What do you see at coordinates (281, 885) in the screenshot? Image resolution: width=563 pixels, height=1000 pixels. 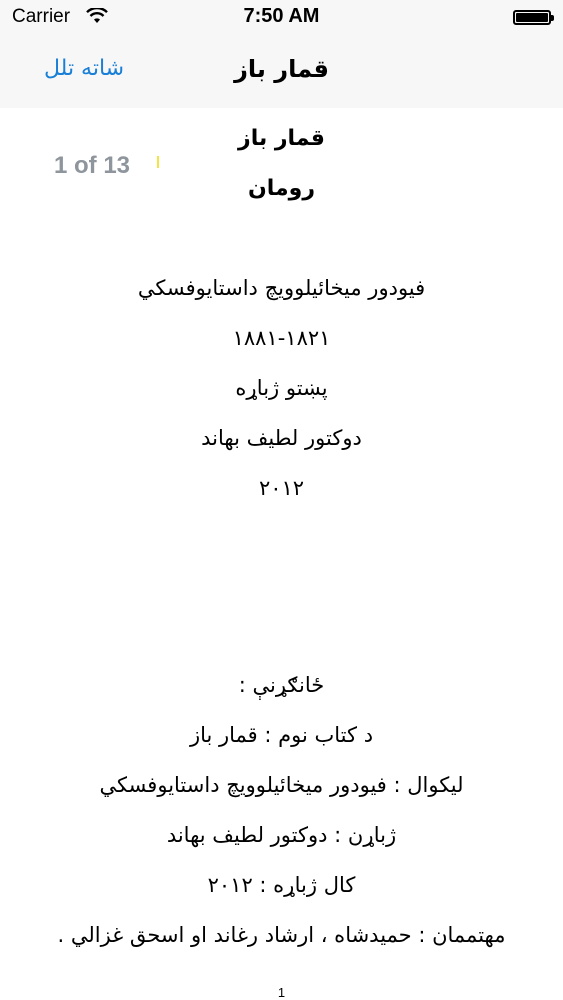 I see `translation-year-line: کال ژباړه : ۲۰۱۲` at bounding box center [281, 885].